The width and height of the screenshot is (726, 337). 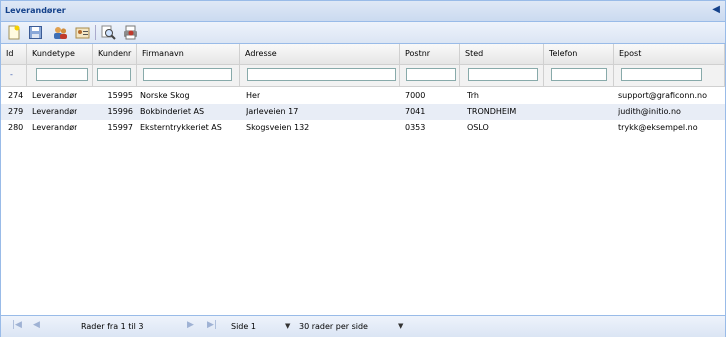 I want to click on filter-cell-postnr, so click(x=430, y=75).